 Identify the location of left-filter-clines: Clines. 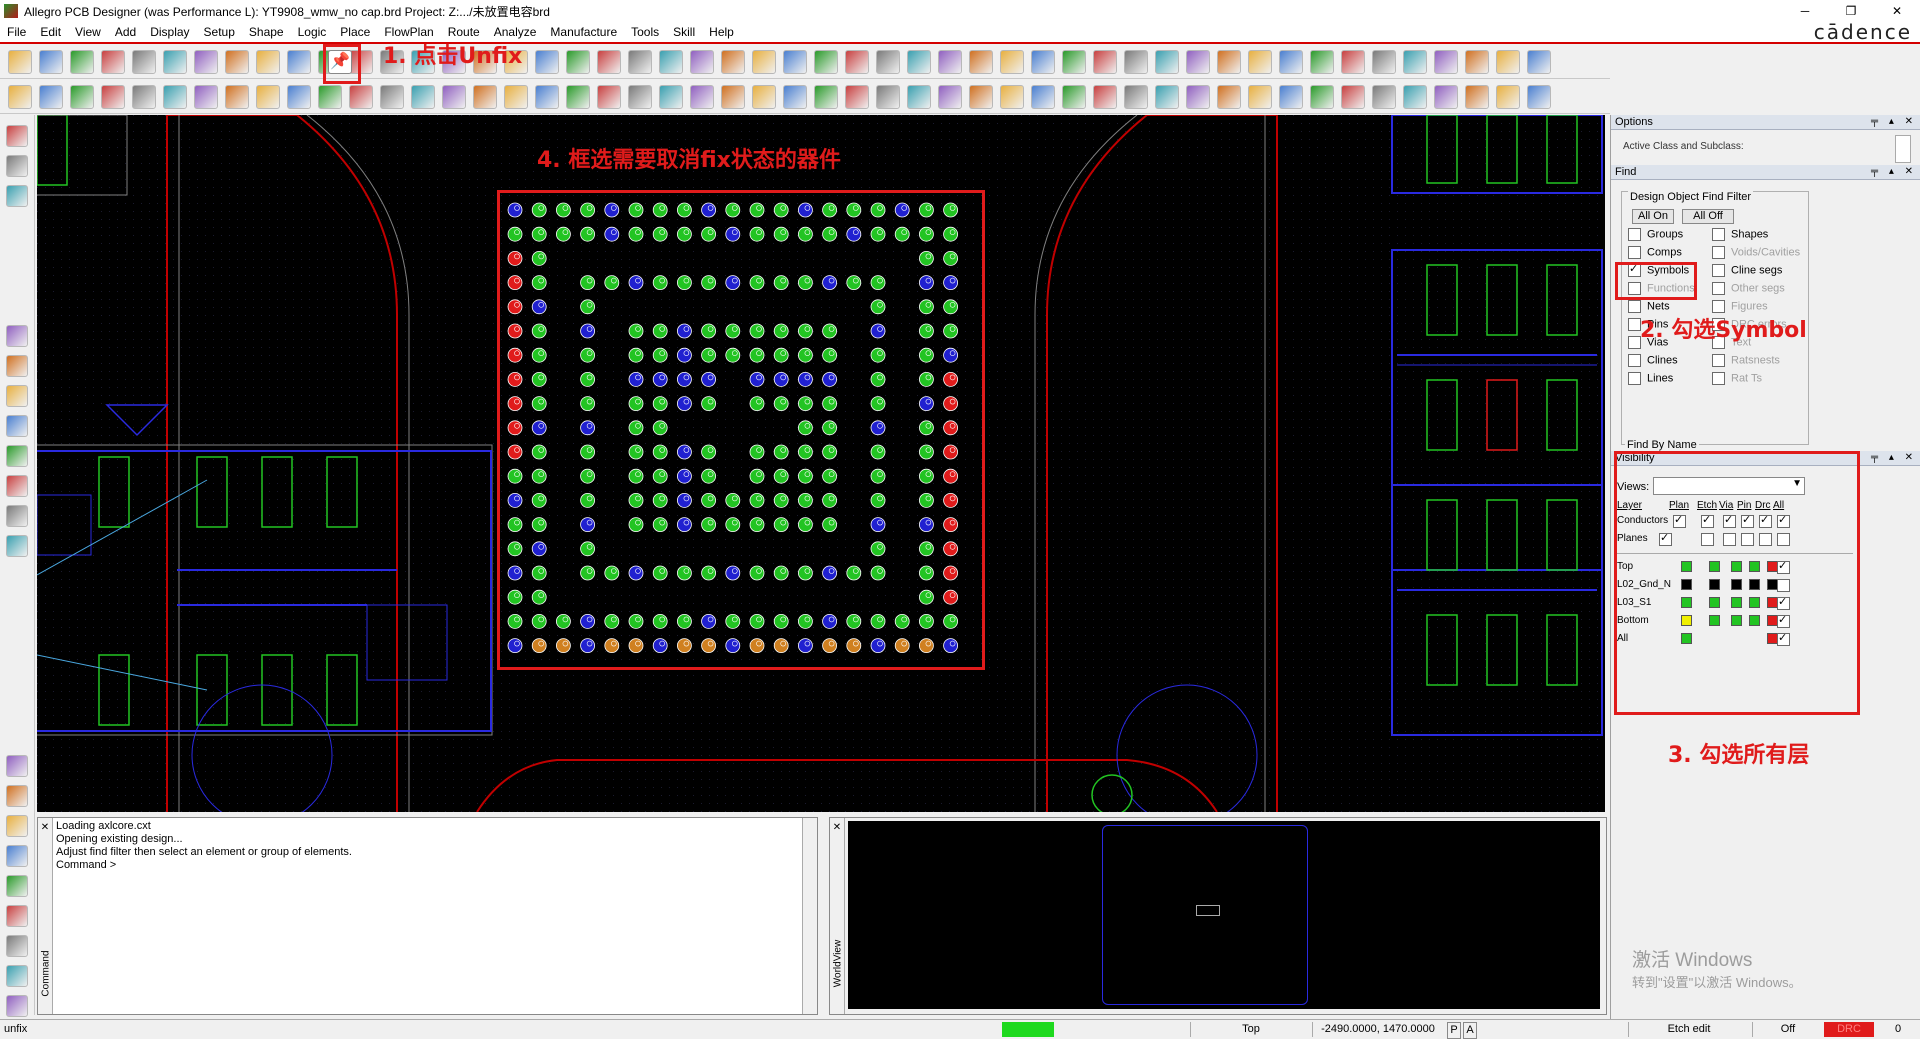
(1653, 360).